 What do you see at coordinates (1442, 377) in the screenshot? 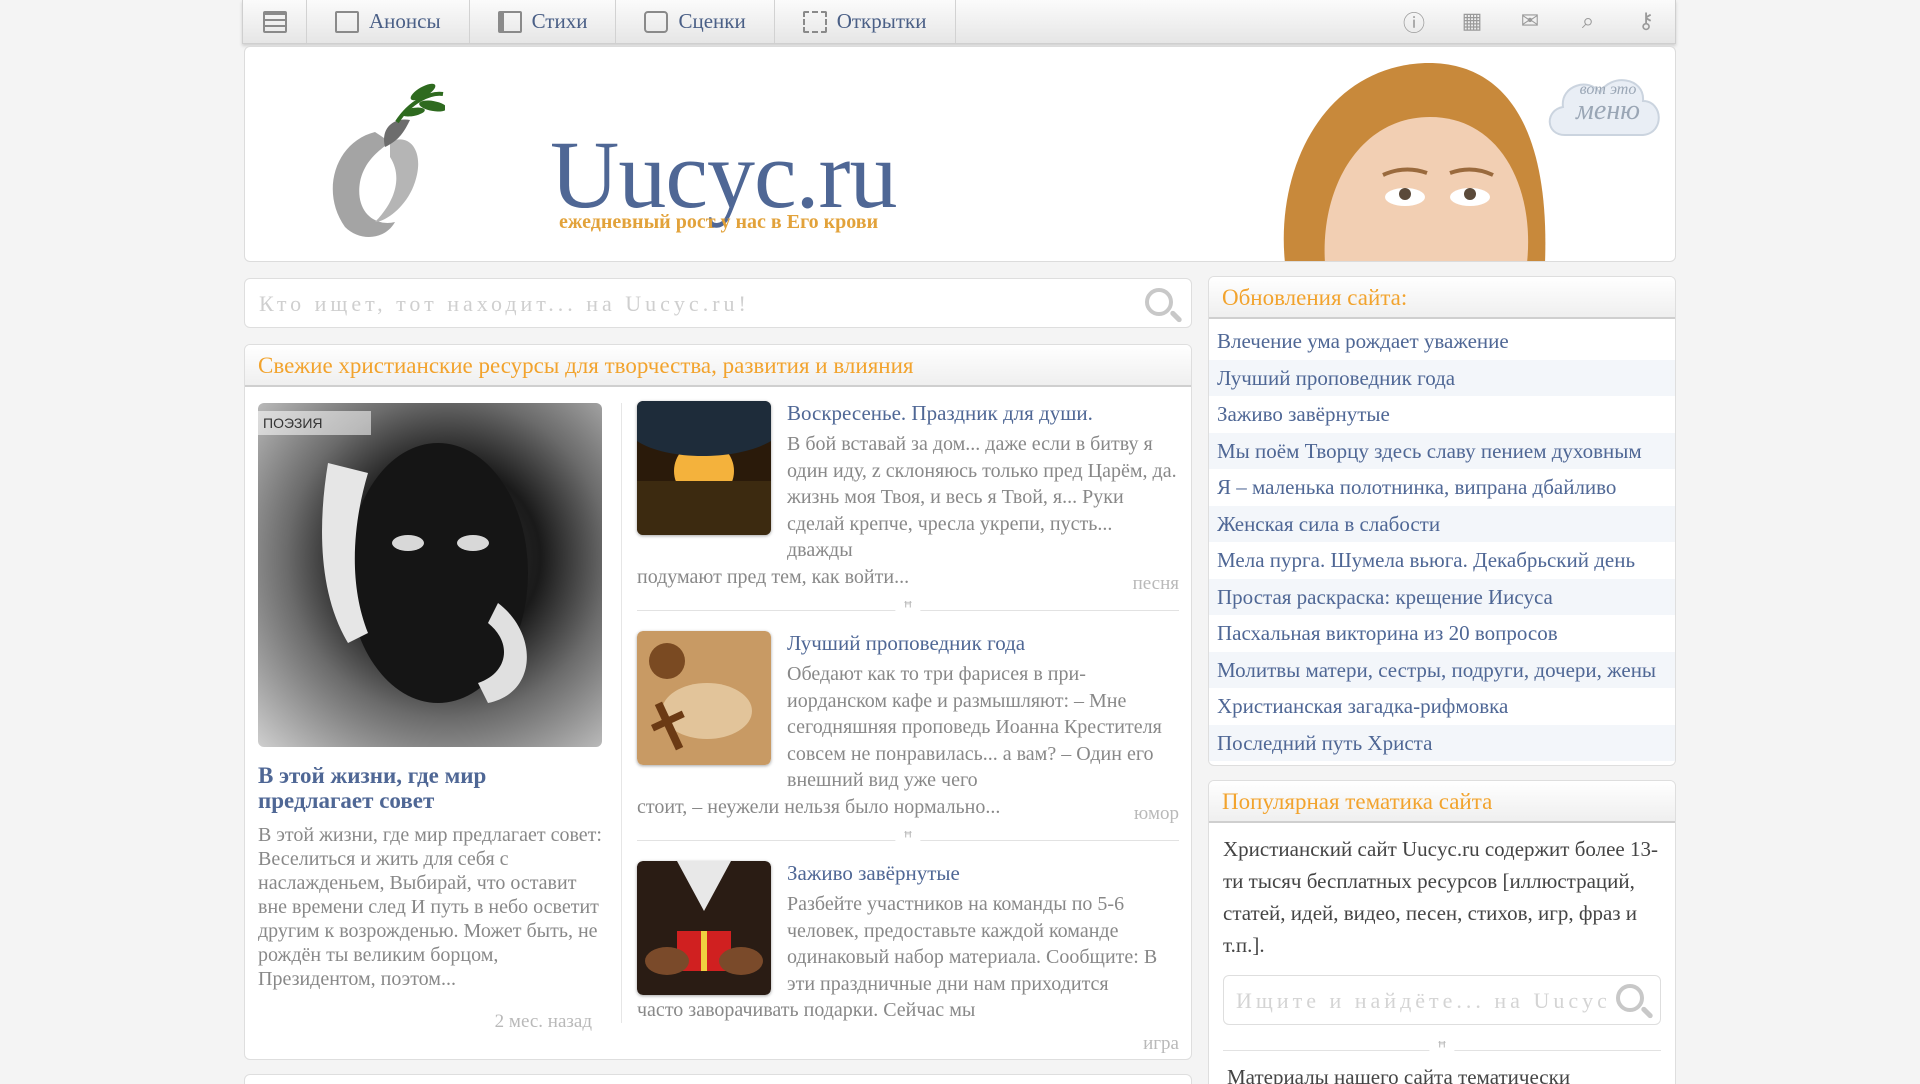
I see `updates-item: Лучший проповедник года` at bounding box center [1442, 377].